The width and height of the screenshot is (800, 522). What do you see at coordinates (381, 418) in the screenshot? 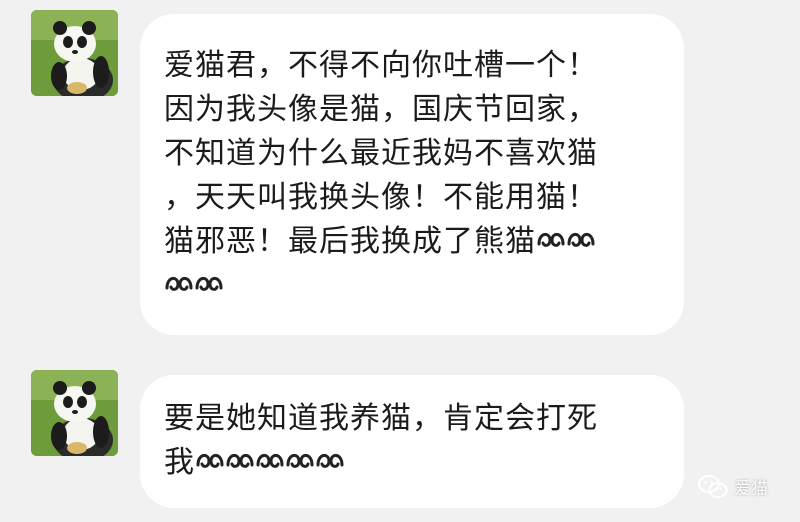
I see `message-line: 要是她知道我养猫，肯定会打死` at bounding box center [381, 418].